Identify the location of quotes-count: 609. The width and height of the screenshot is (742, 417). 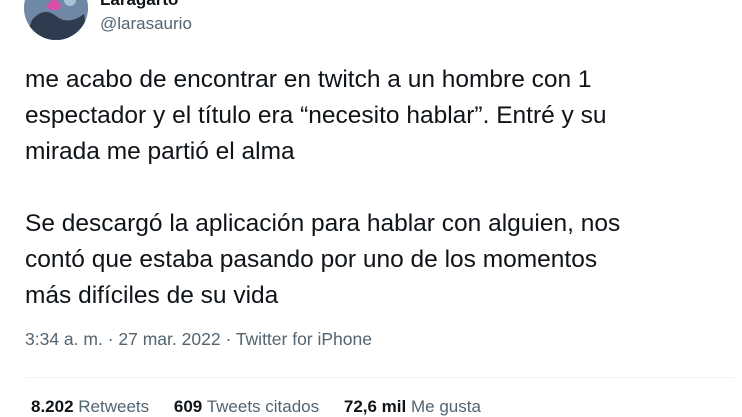
(188, 406).